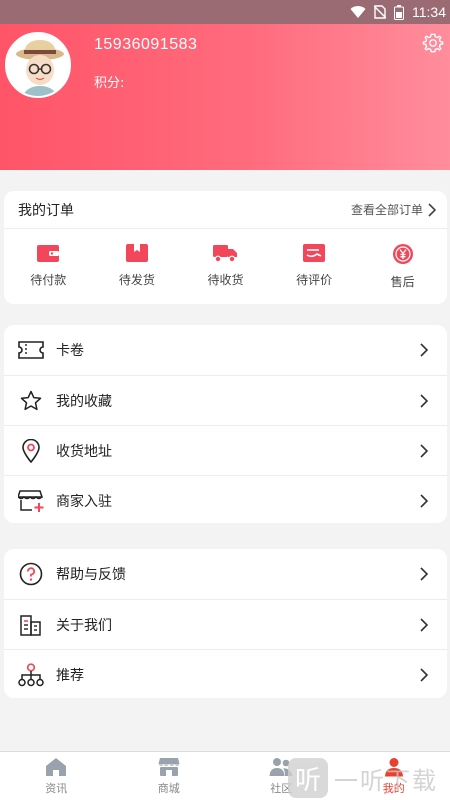 The height and width of the screenshot is (800, 450). I want to click on avatar, so click(38, 65).